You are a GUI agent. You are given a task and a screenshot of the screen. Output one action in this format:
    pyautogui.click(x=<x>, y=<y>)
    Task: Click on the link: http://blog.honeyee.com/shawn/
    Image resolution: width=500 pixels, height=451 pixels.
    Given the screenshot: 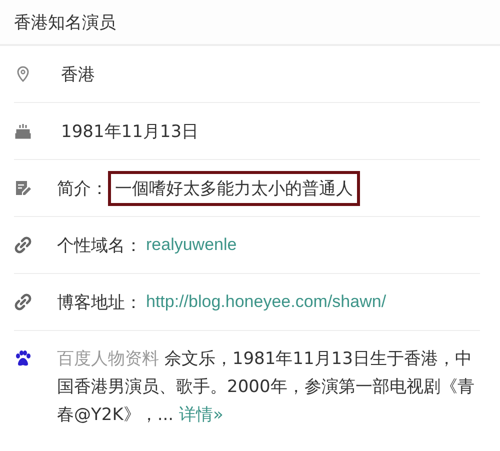 What is the action you would take?
    pyautogui.click(x=266, y=302)
    